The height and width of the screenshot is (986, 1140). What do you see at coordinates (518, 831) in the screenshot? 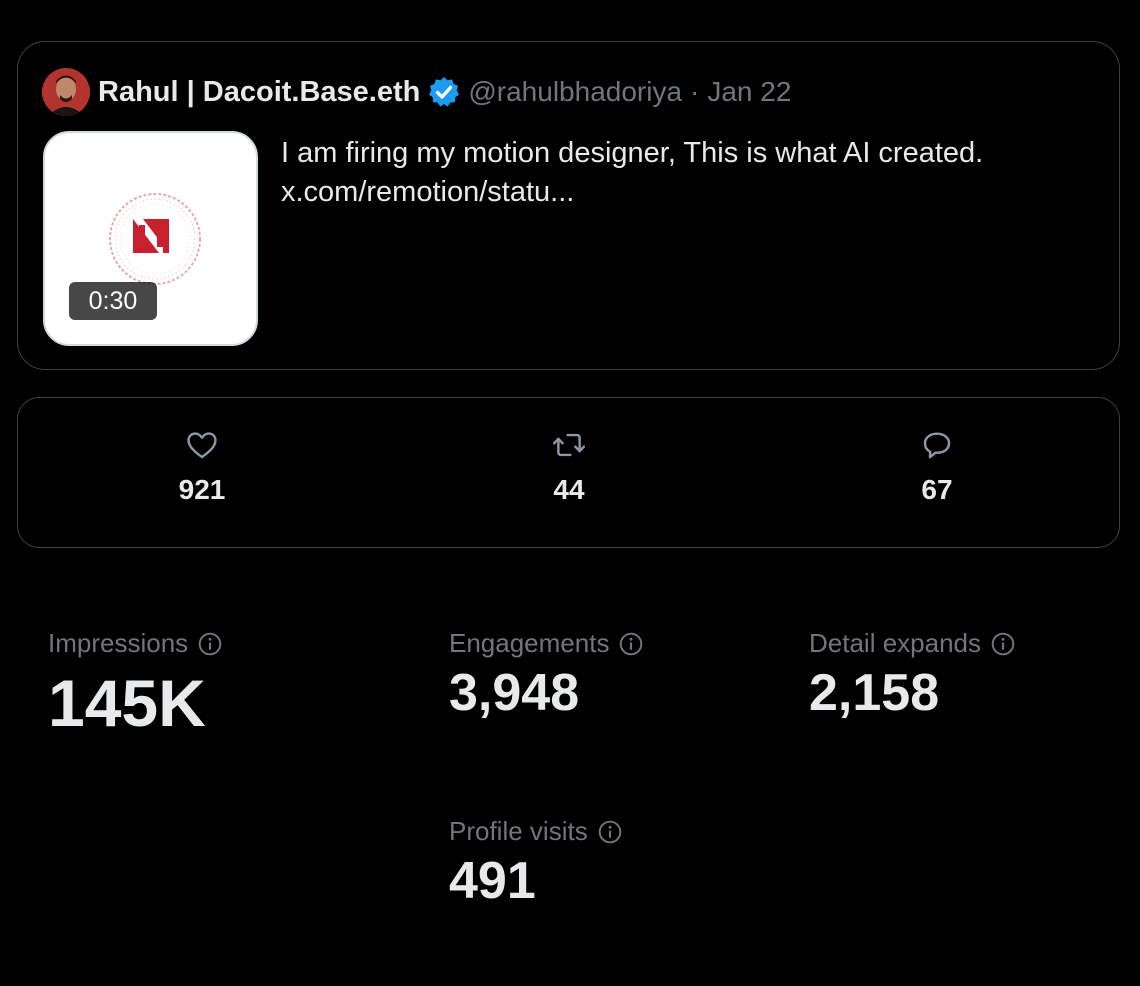
I see `metric-label: Profile visits` at bounding box center [518, 831].